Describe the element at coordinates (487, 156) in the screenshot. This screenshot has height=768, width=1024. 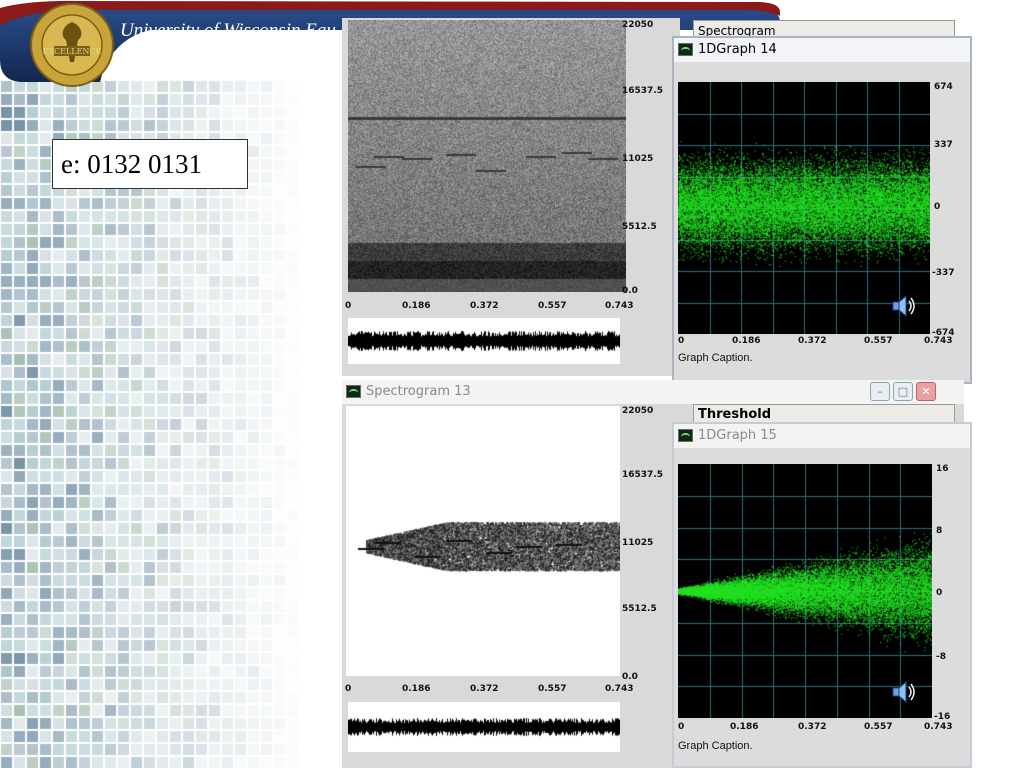
I see `spectrogram-image` at that location.